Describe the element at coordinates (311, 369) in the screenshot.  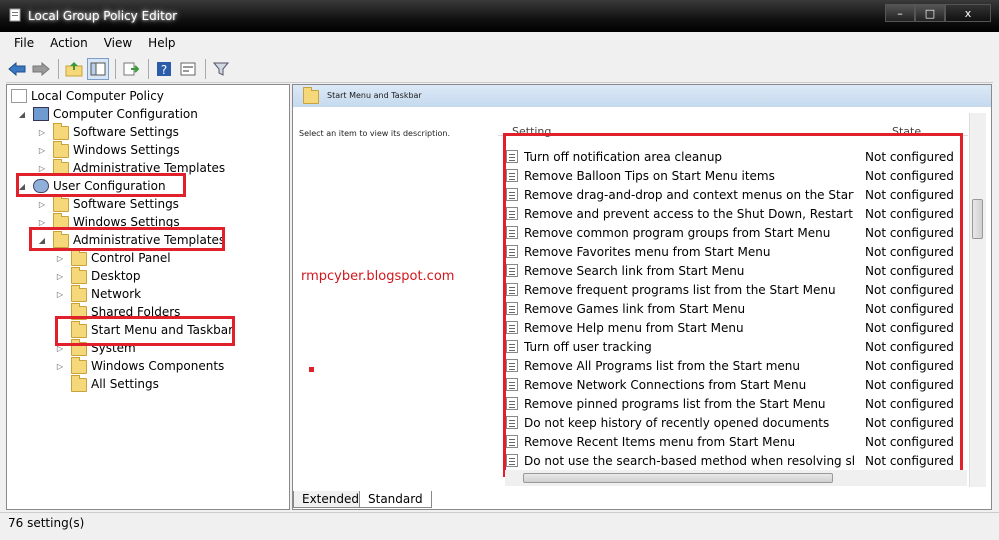
I see `red-dot` at that location.